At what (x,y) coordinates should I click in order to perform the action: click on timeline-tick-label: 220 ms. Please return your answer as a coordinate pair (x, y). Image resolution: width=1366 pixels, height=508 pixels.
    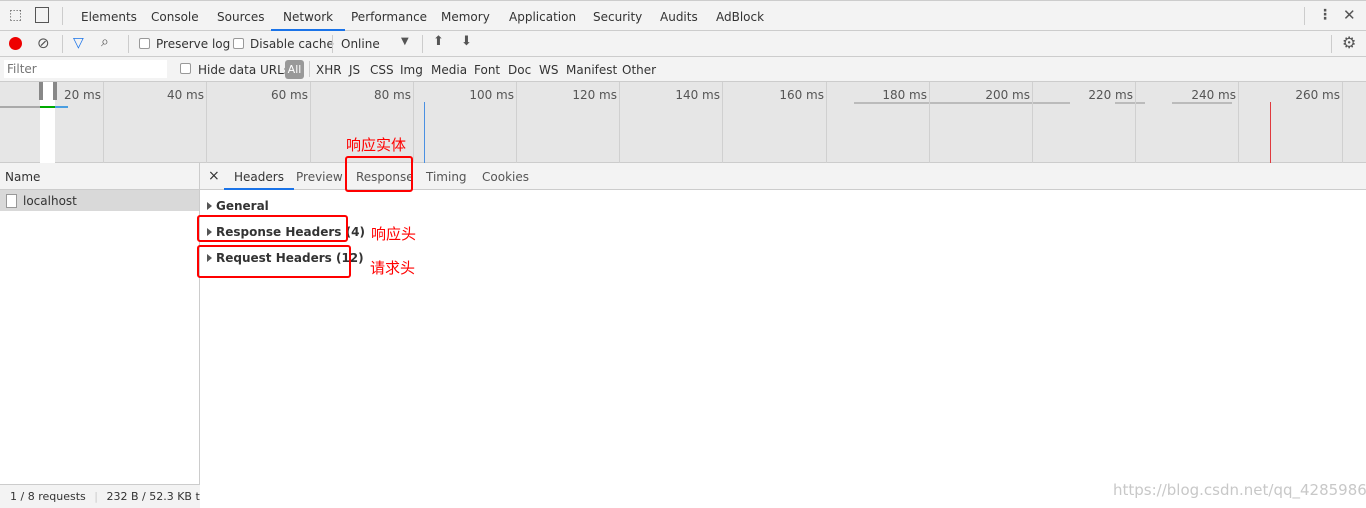
    Looking at the image, I should click on (1110, 95).